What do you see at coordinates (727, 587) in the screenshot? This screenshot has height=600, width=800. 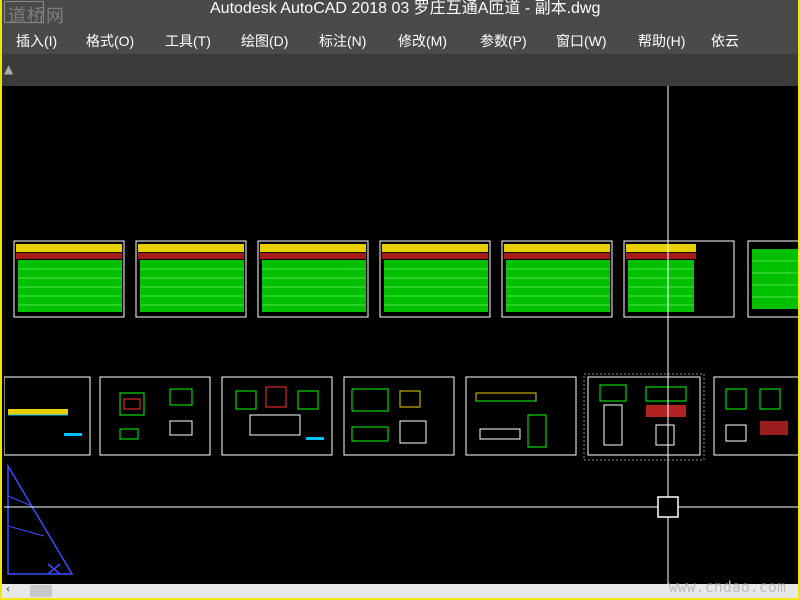 I see `site-watermark: www.cndao.com` at bounding box center [727, 587].